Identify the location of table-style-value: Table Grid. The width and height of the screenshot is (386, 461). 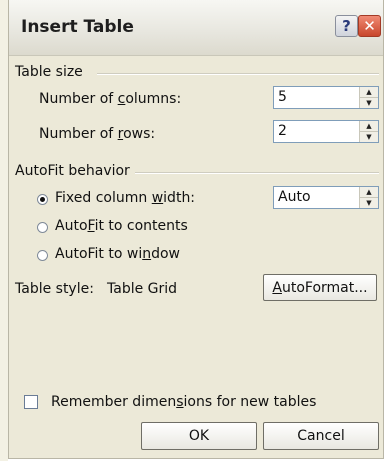
(142, 289).